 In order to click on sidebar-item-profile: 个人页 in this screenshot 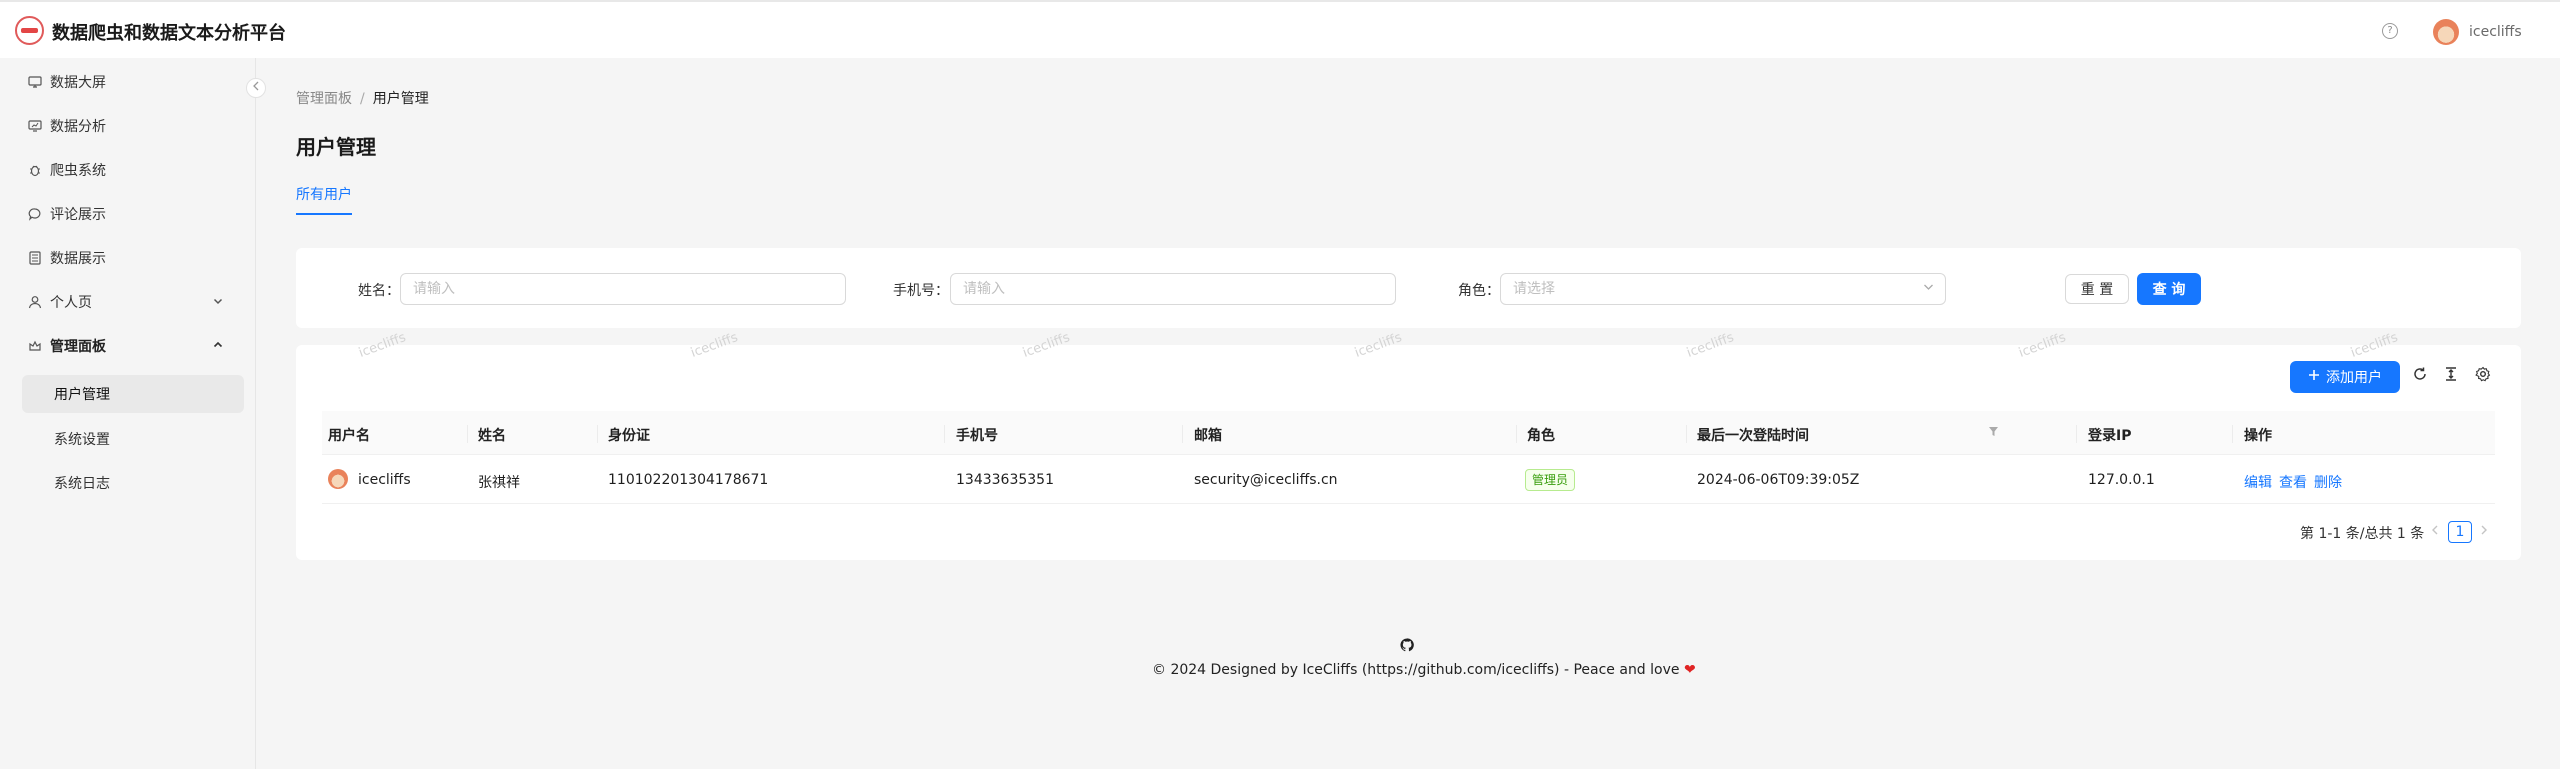, I will do `click(128, 302)`.